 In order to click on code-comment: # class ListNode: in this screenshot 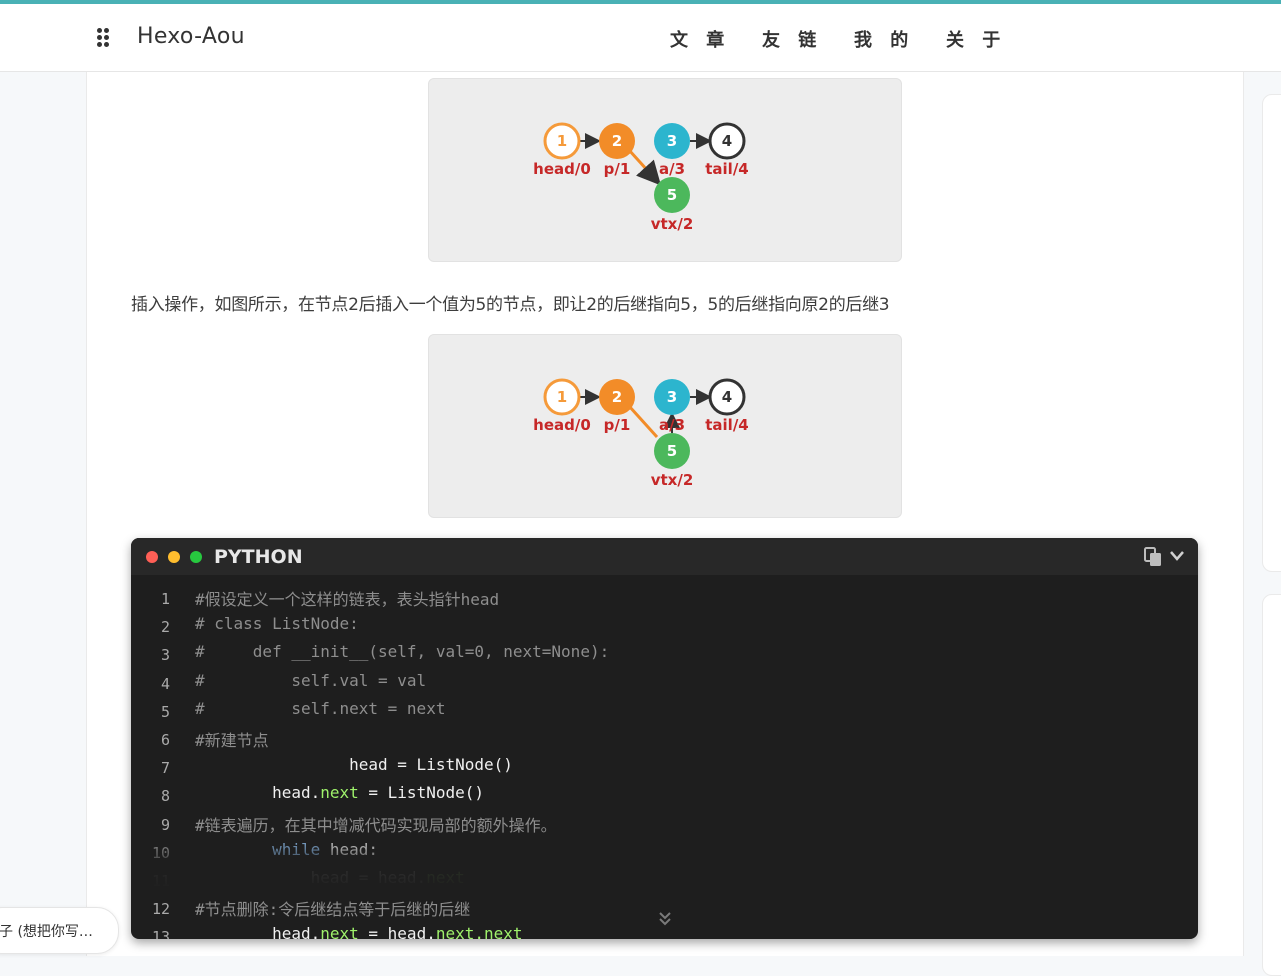, I will do `click(277, 624)`.